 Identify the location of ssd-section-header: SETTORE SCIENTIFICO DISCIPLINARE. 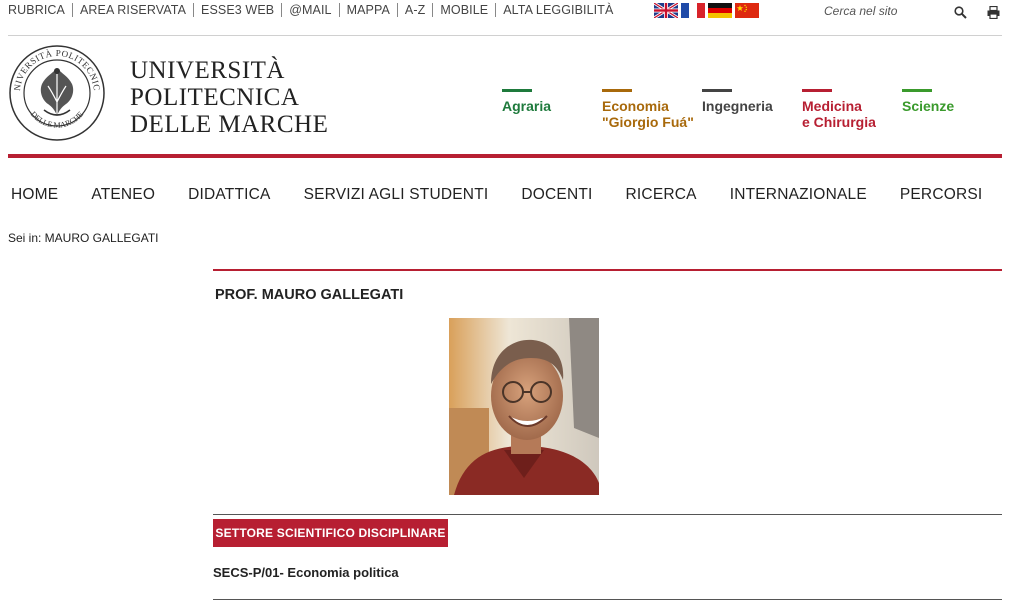
(330, 533).